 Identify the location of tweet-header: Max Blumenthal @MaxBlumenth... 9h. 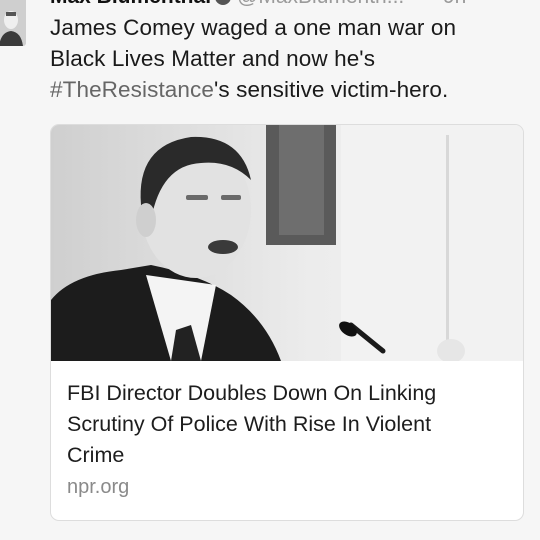
(258, 4).